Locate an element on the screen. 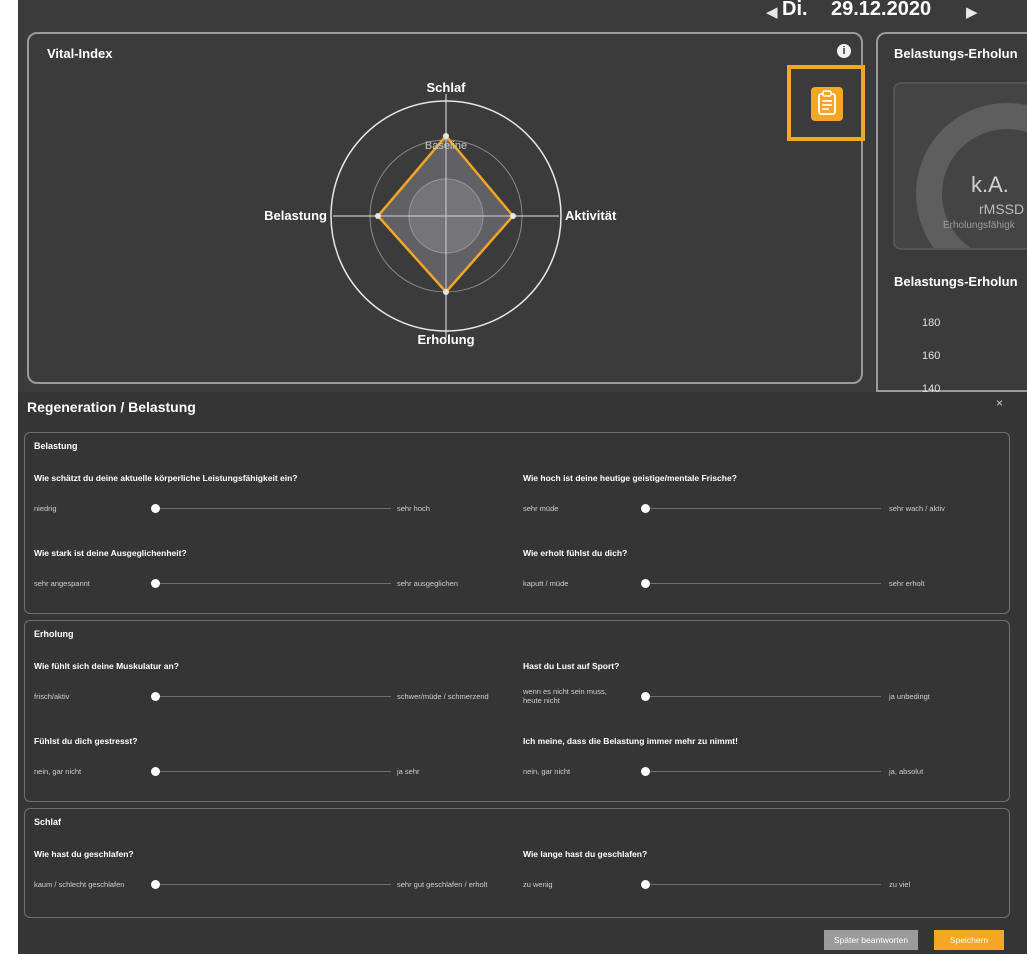 The image size is (1027, 954). question-text: Wie hast du geschlafen? is located at coordinates (84, 854).